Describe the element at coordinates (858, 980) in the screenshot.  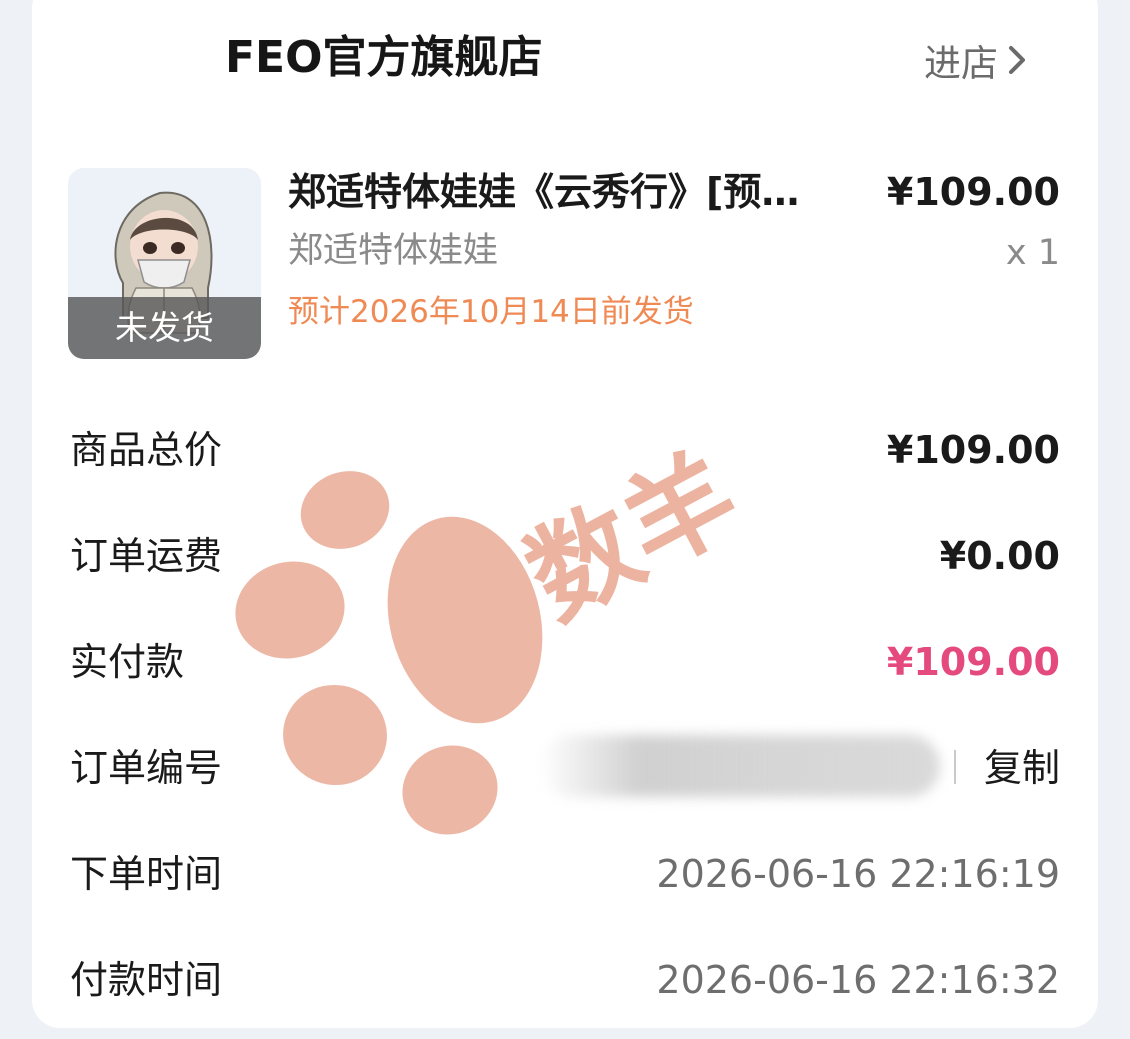
I see `payment-time-value: 2026-06-16 22:16:32` at that location.